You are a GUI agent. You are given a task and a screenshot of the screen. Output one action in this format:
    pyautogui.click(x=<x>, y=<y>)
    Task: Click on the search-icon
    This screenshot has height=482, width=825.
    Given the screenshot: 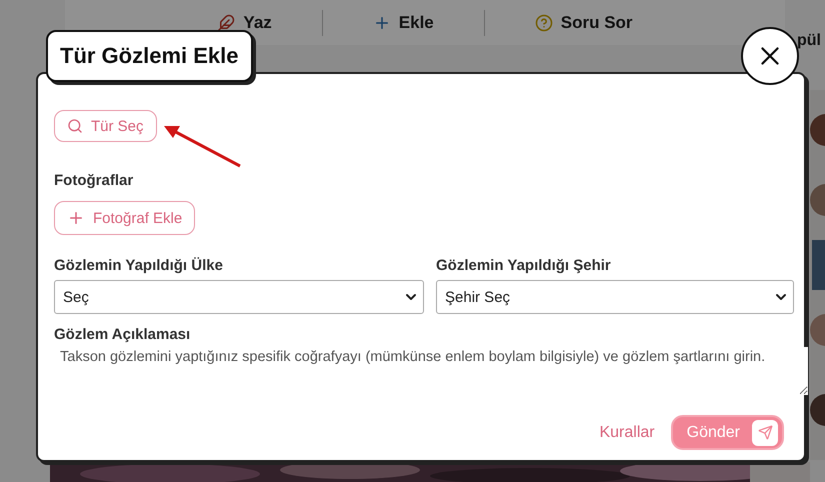 What is the action you would take?
    pyautogui.click(x=75, y=126)
    